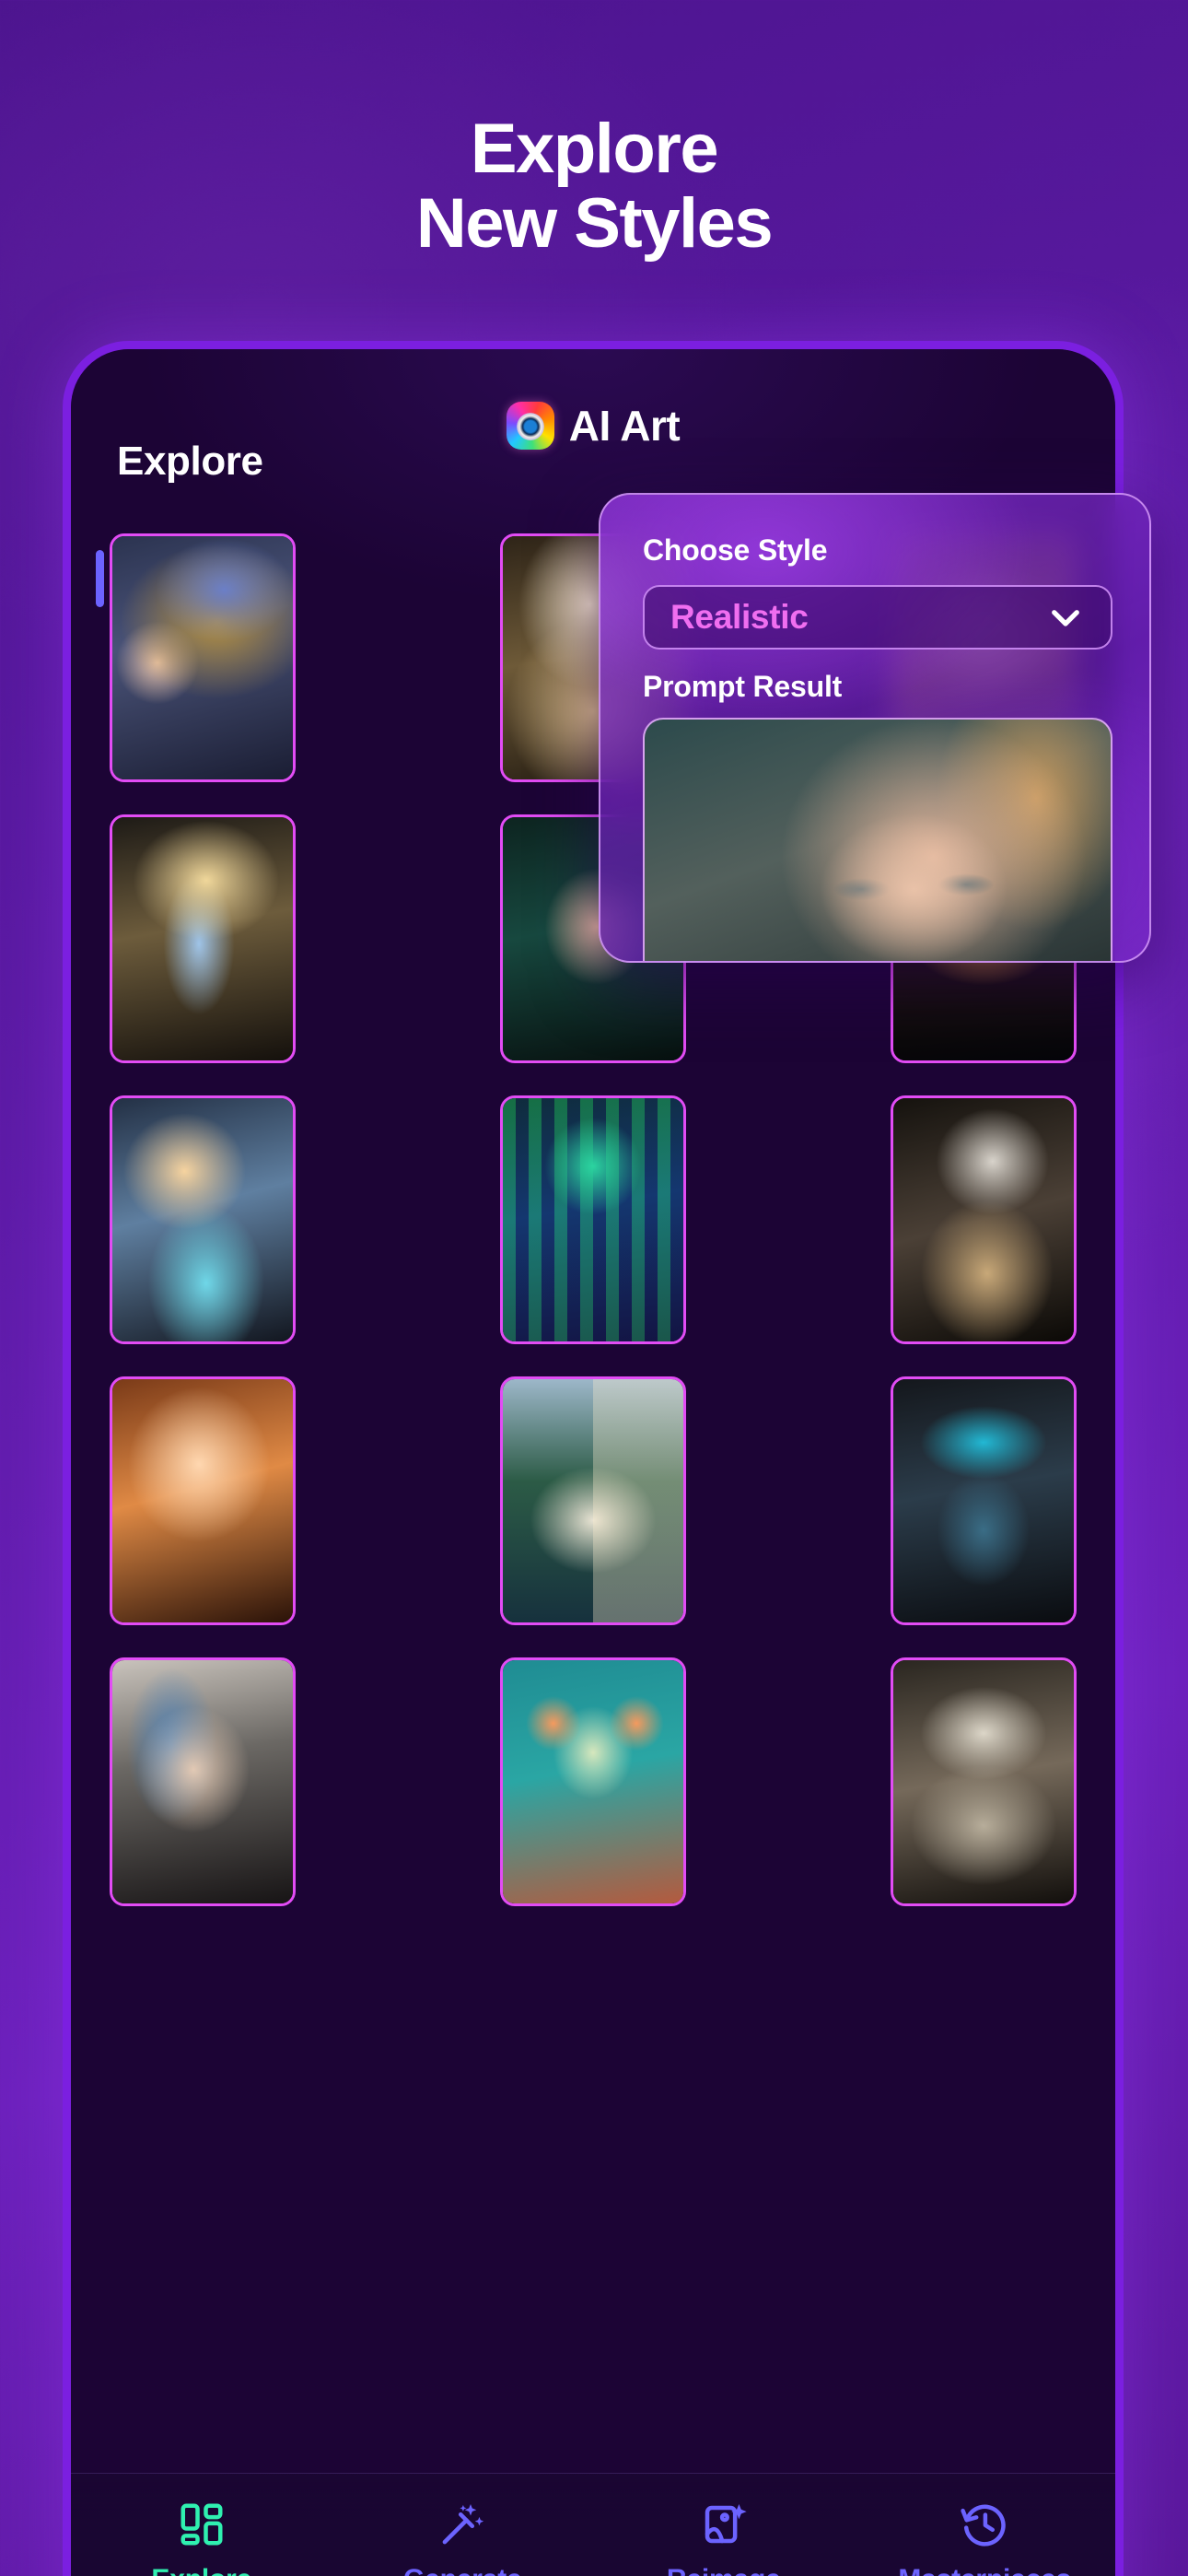 The height and width of the screenshot is (2576, 1188). What do you see at coordinates (743, 686) in the screenshot?
I see `prompt-result-label: Prompt Result` at bounding box center [743, 686].